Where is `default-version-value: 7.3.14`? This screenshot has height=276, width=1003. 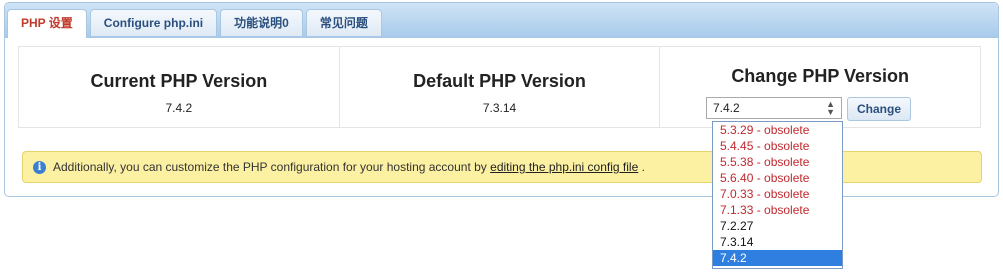
default-version-value: 7.3.14 is located at coordinates (499, 108).